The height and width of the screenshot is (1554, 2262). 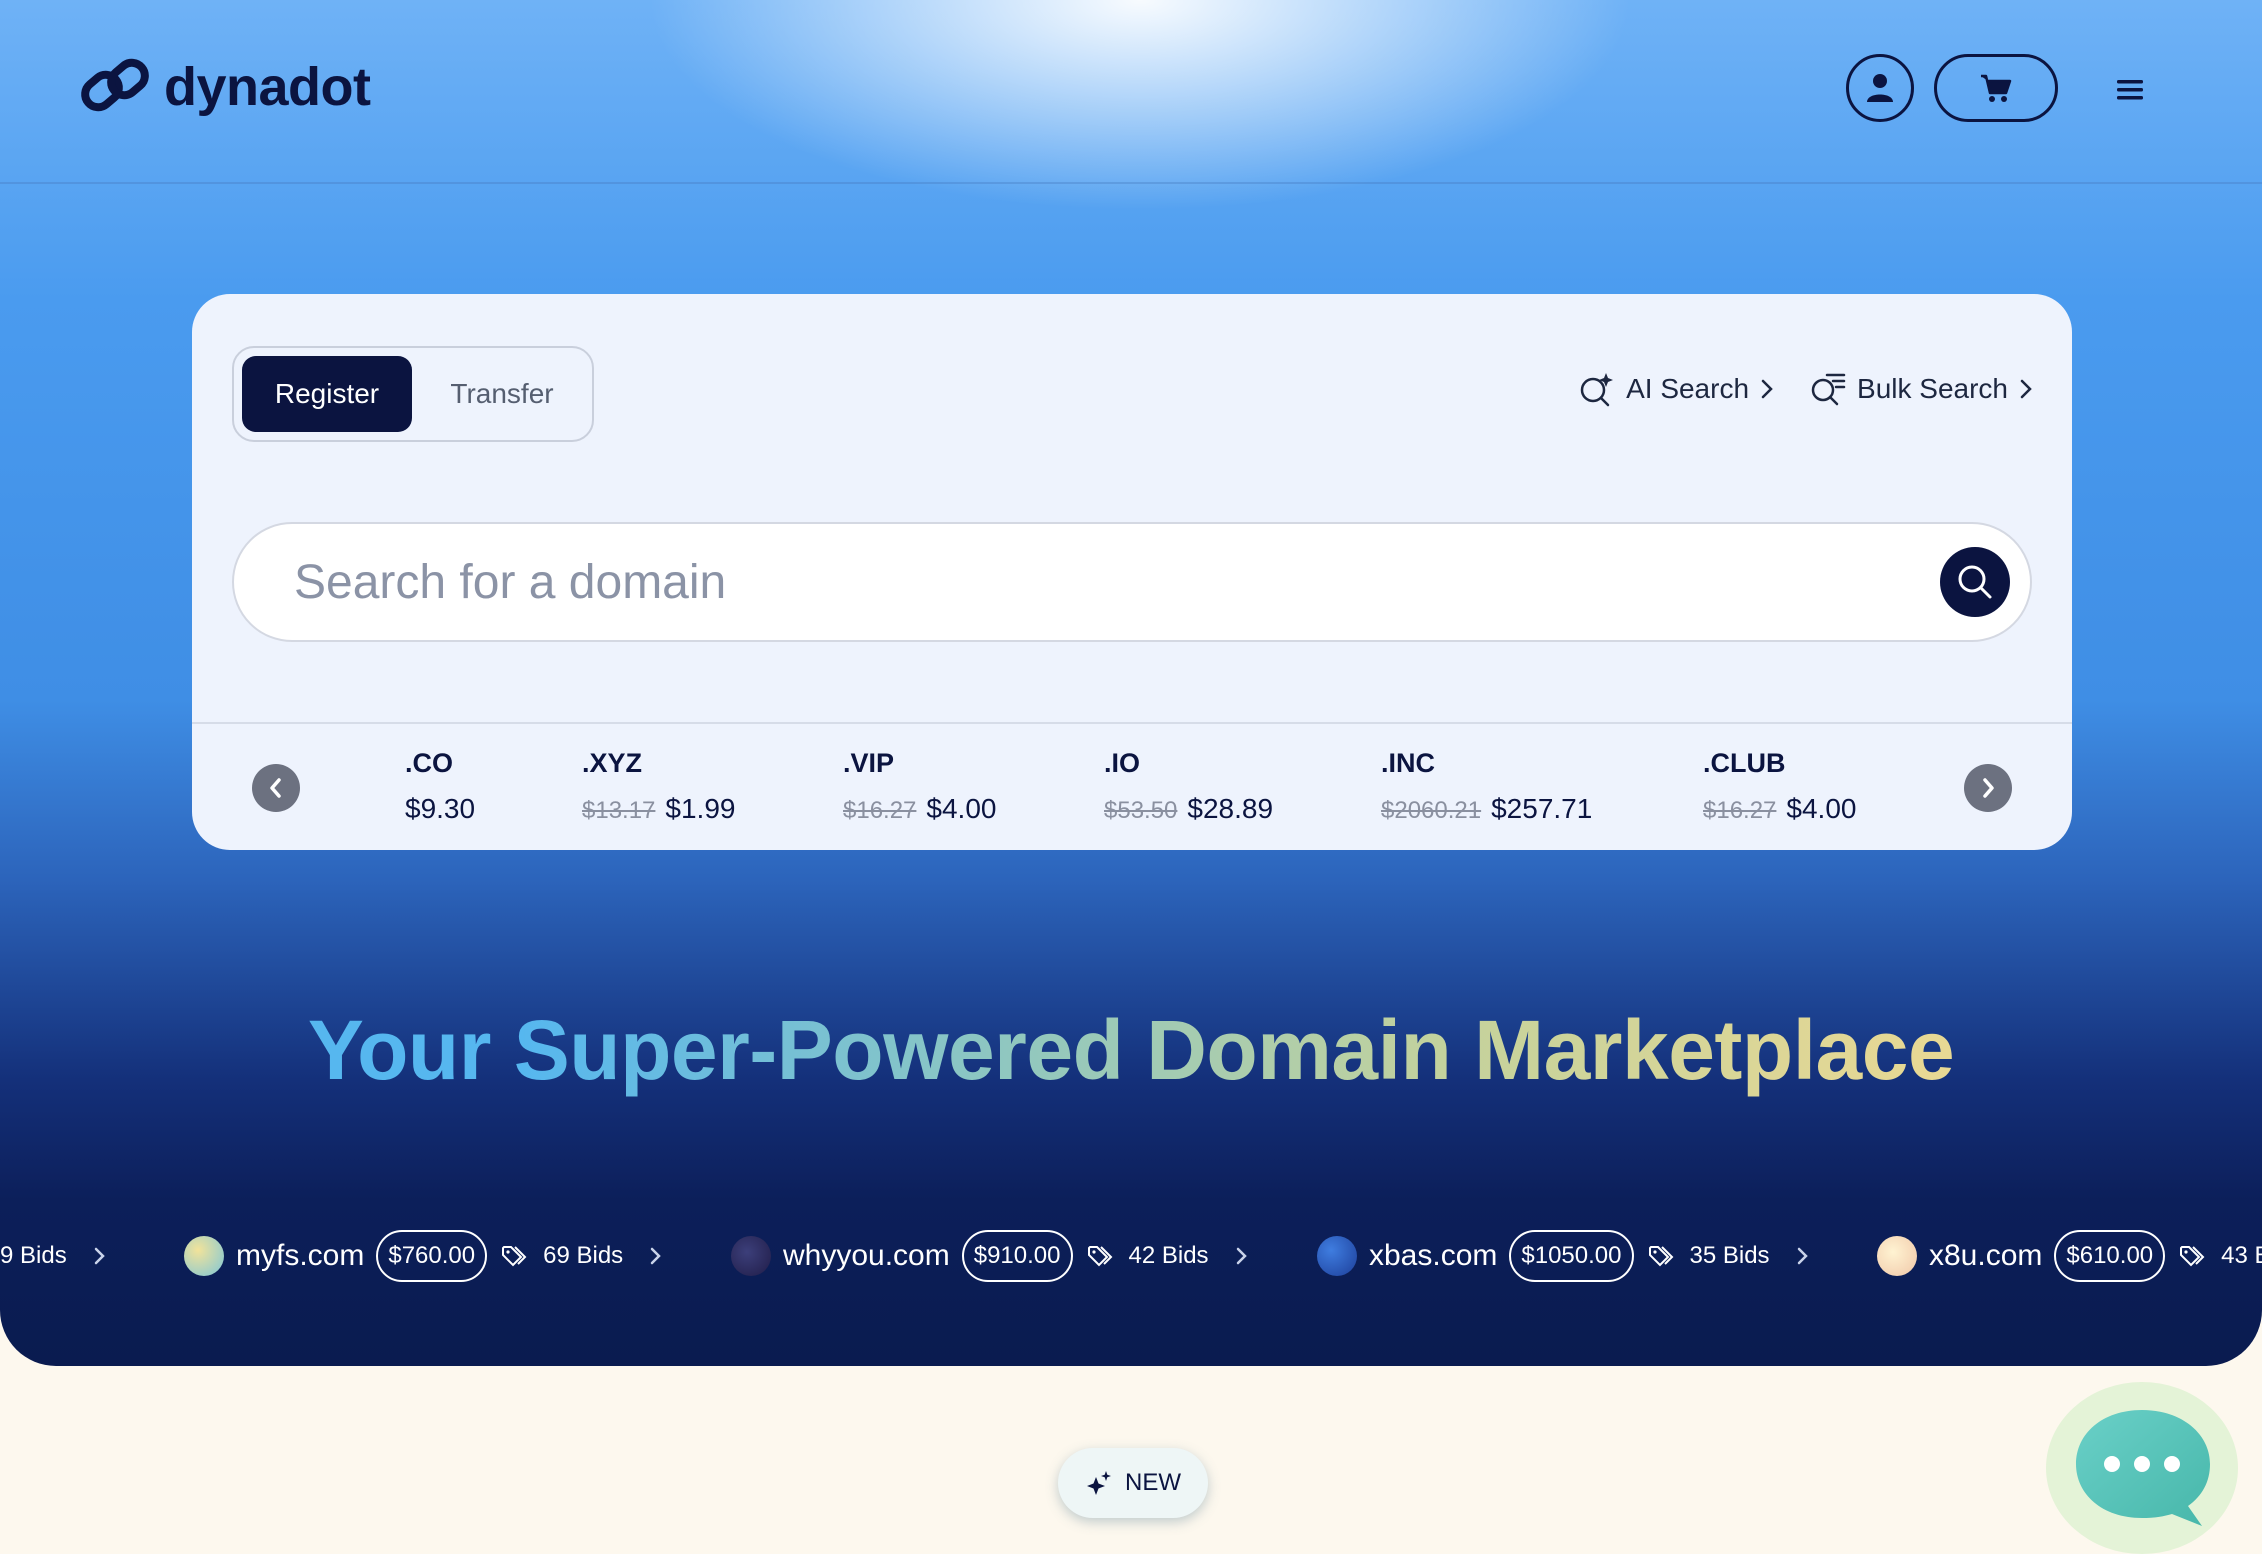 I want to click on ticker-bids: 43 Bi, so click(x=2241, y=1255).